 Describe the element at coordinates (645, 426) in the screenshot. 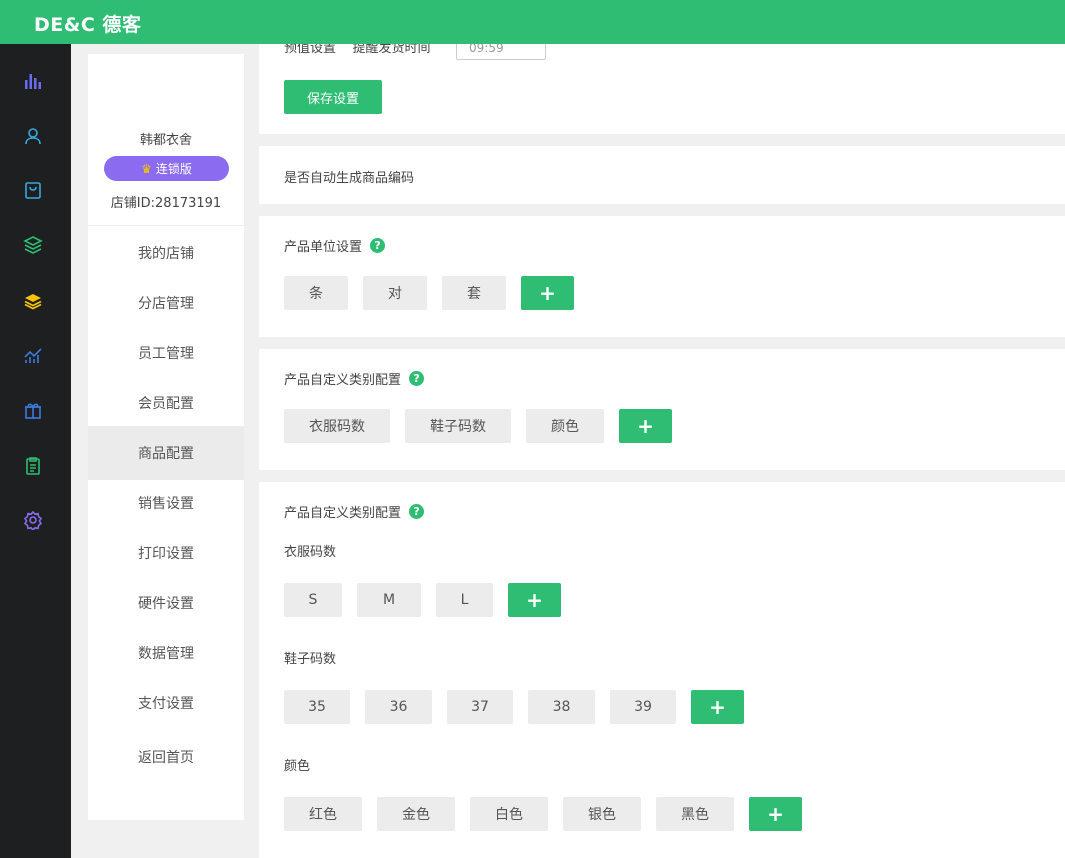

I see `add-category-button: +` at that location.